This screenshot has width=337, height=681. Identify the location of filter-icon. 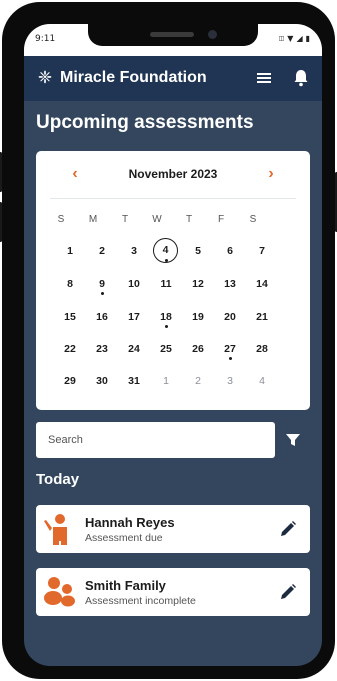
(293, 440).